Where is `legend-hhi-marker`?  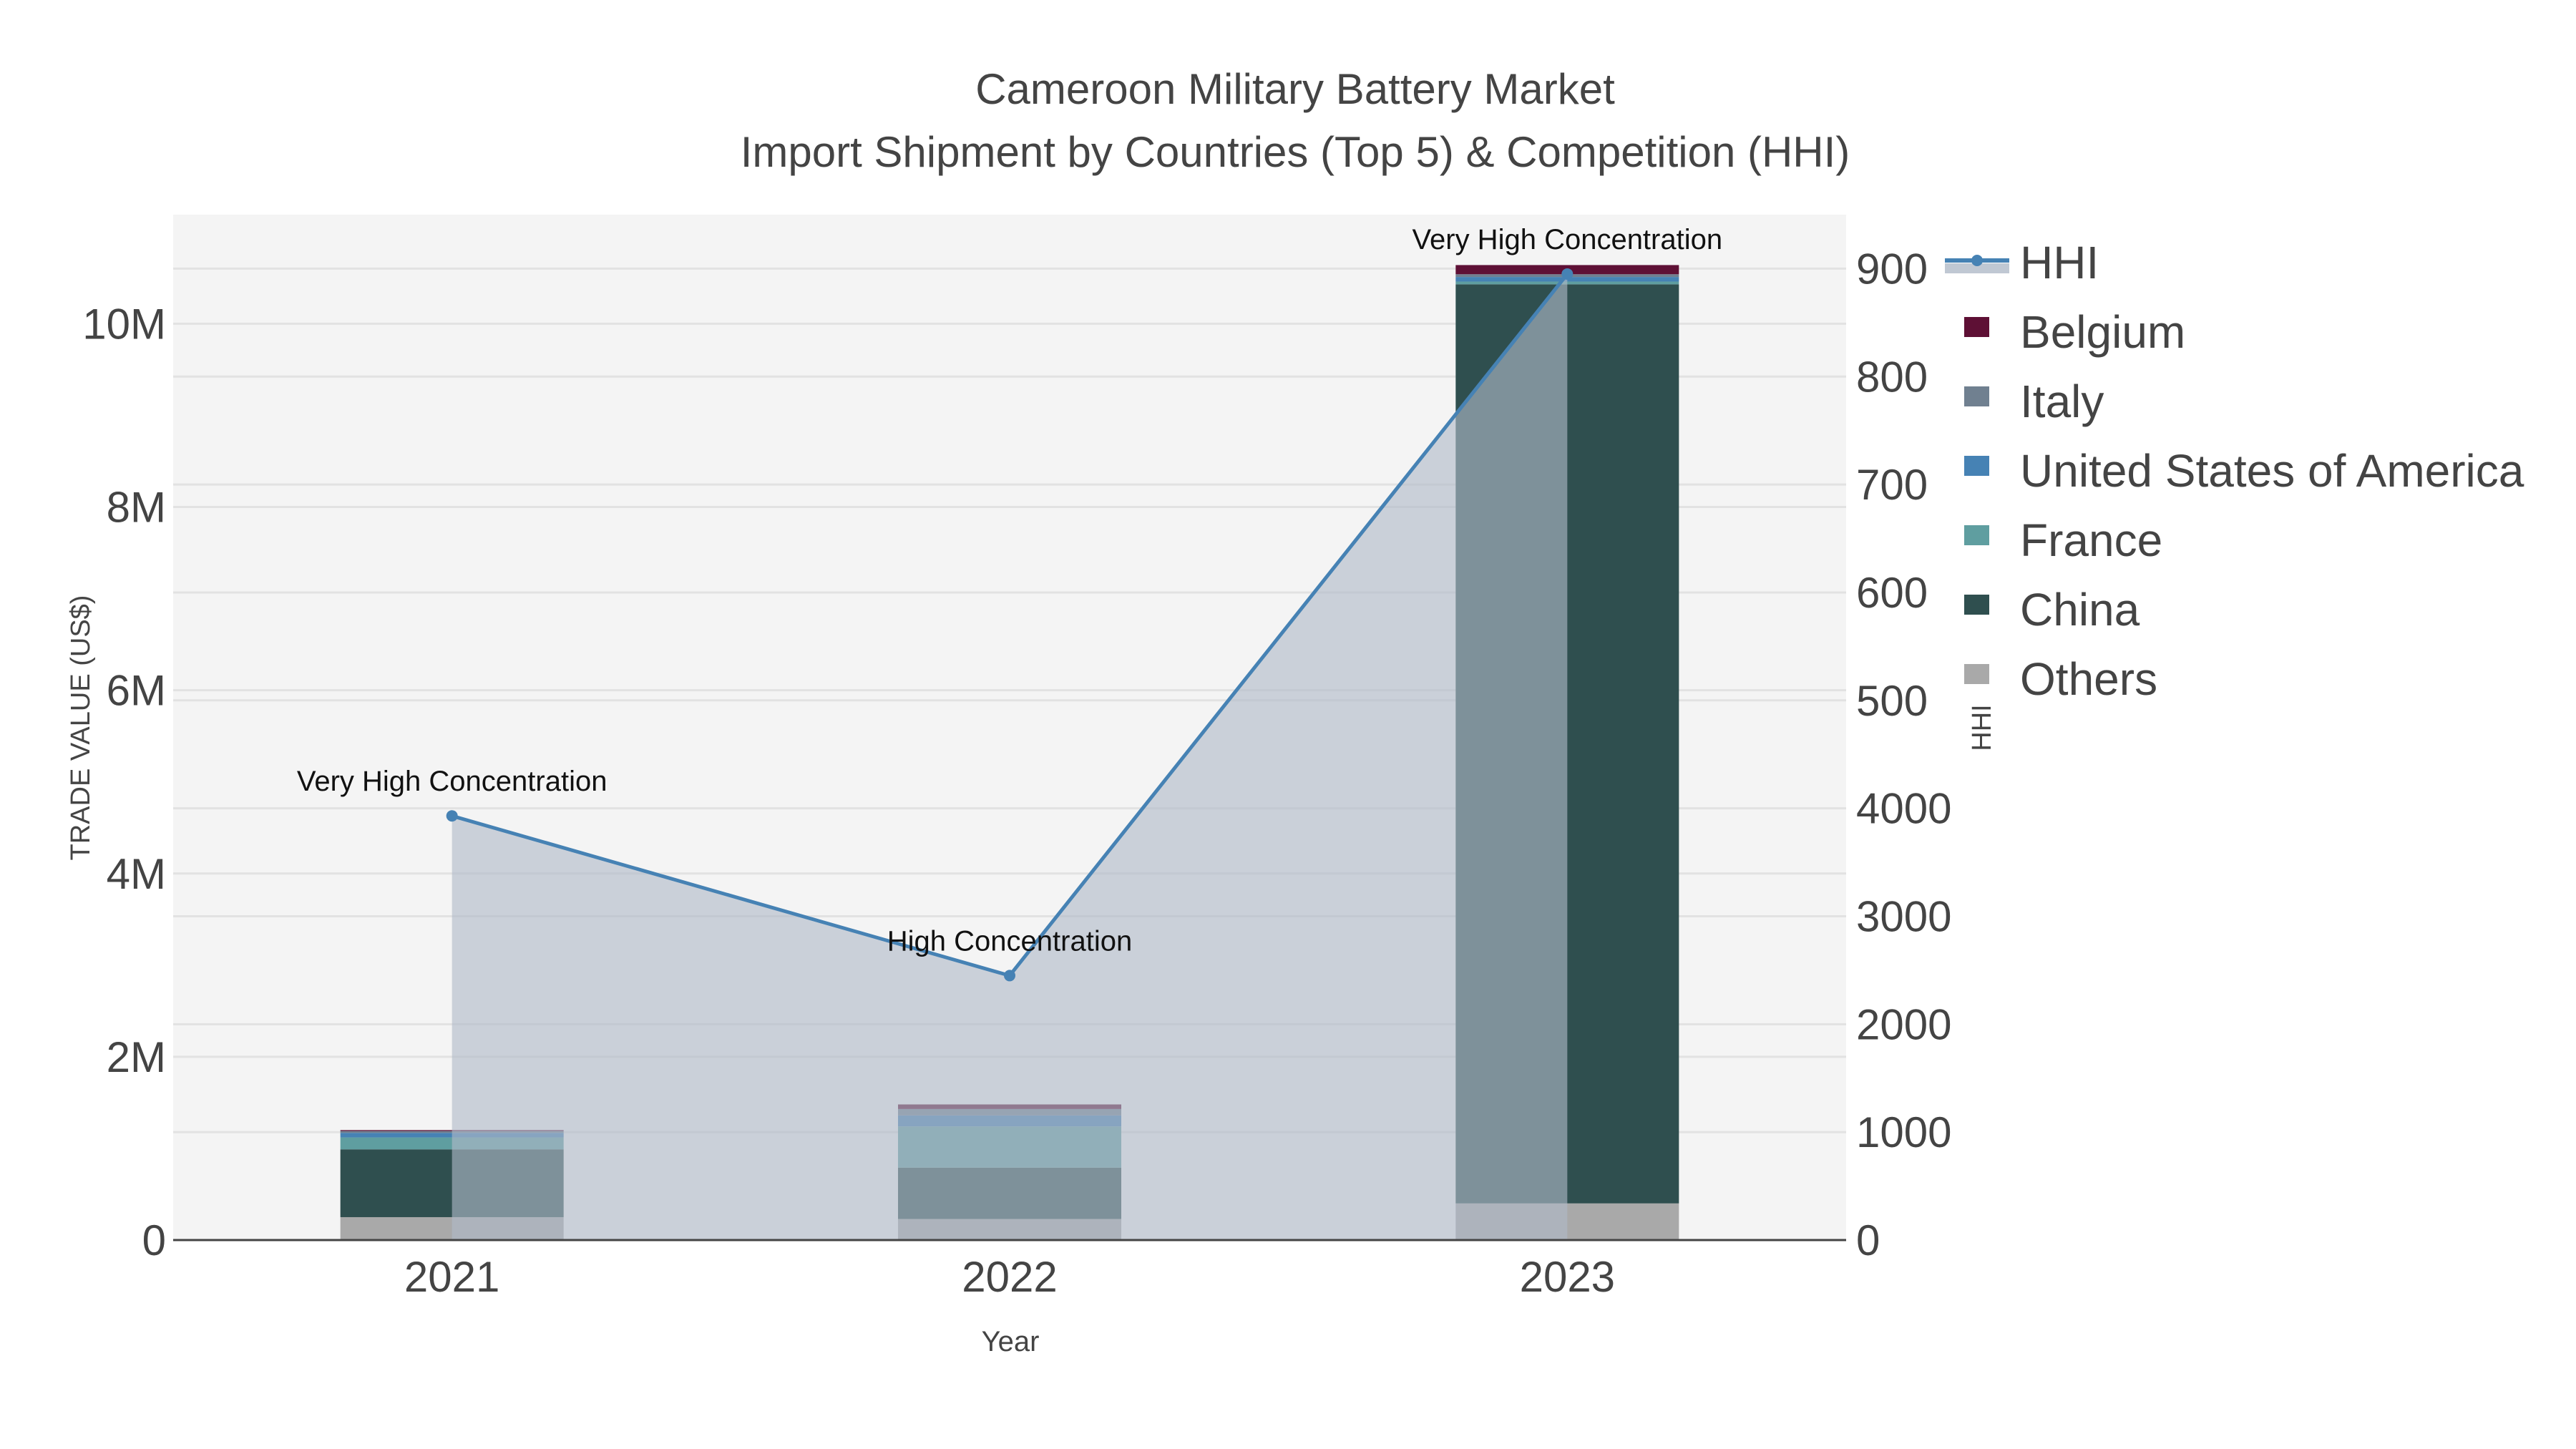 legend-hhi-marker is located at coordinates (1977, 260).